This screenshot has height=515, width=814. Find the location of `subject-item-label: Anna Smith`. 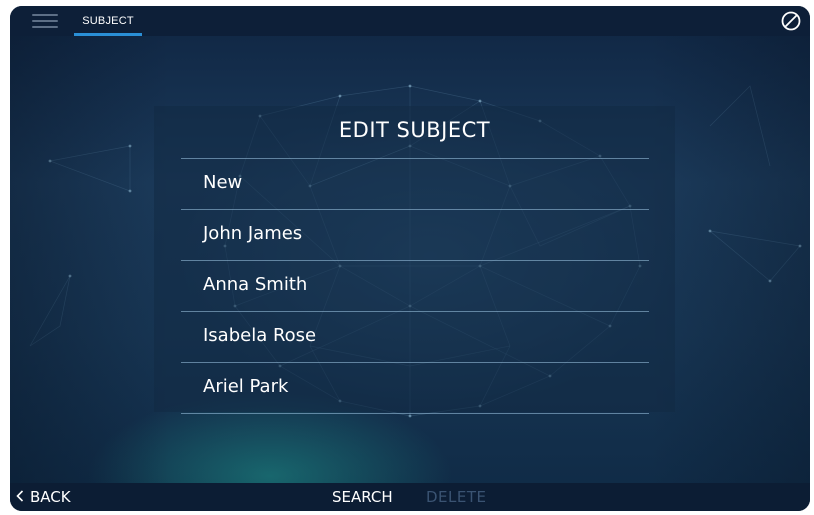

subject-item-label: Anna Smith is located at coordinates (255, 284).